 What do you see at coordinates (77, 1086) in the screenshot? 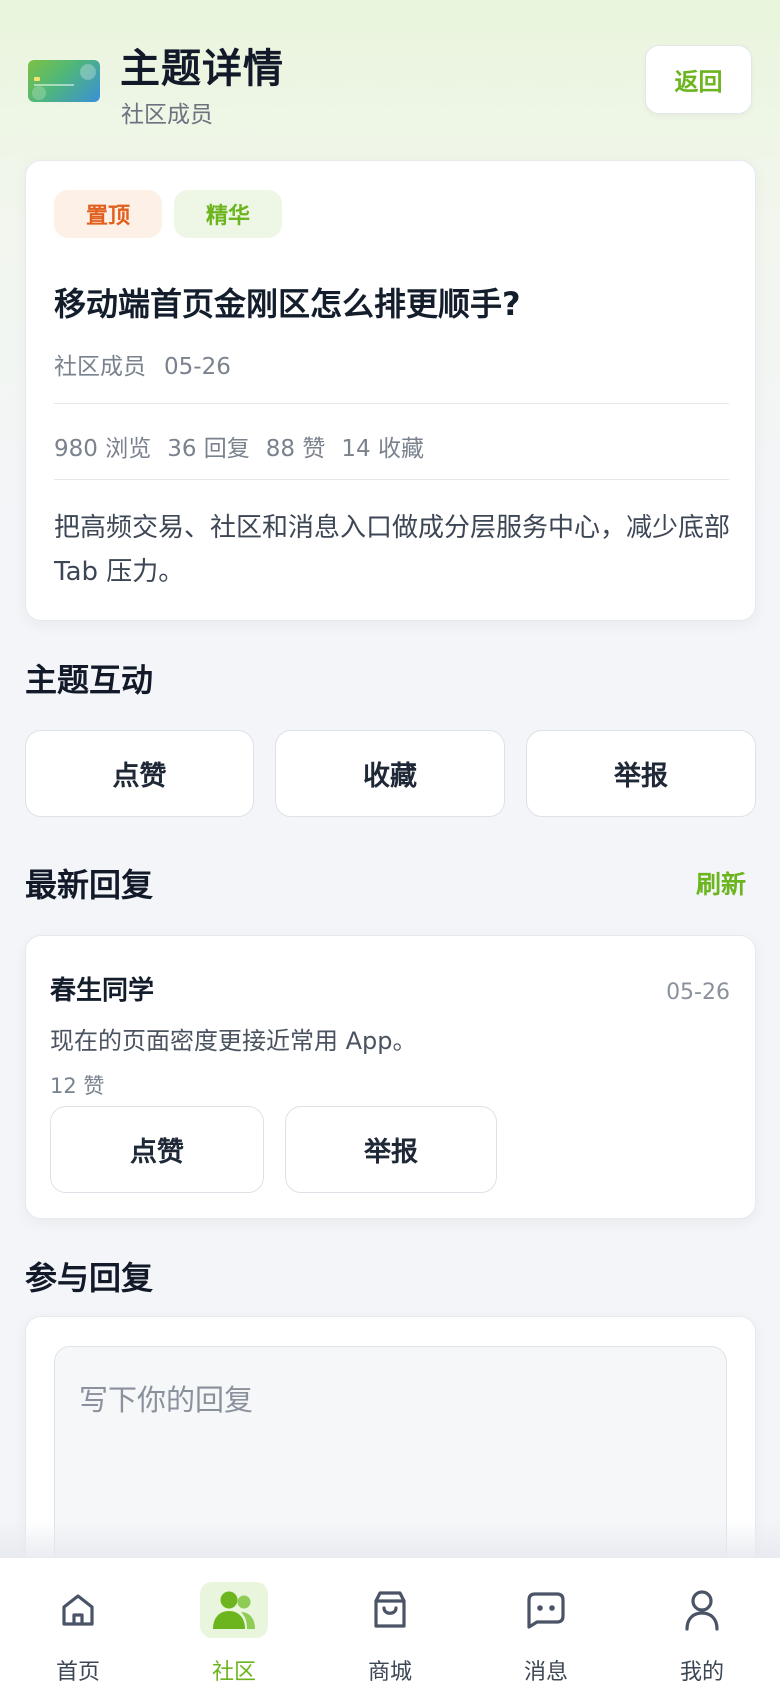
I see `reply-likes-count: 12 赞` at bounding box center [77, 1086].